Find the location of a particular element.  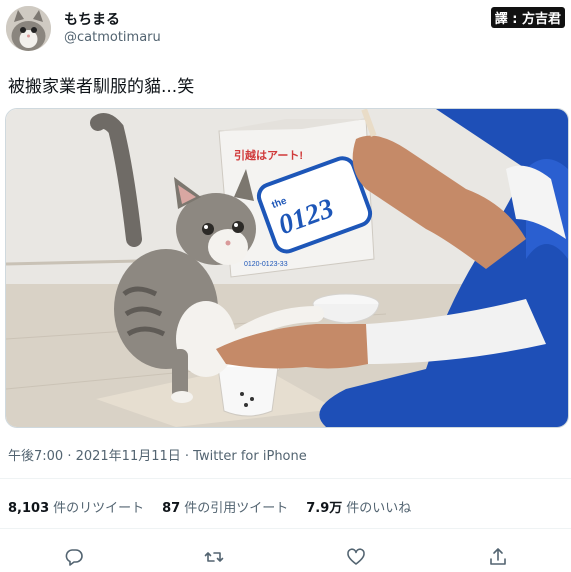

like-button is located at coordinates (356, 557).